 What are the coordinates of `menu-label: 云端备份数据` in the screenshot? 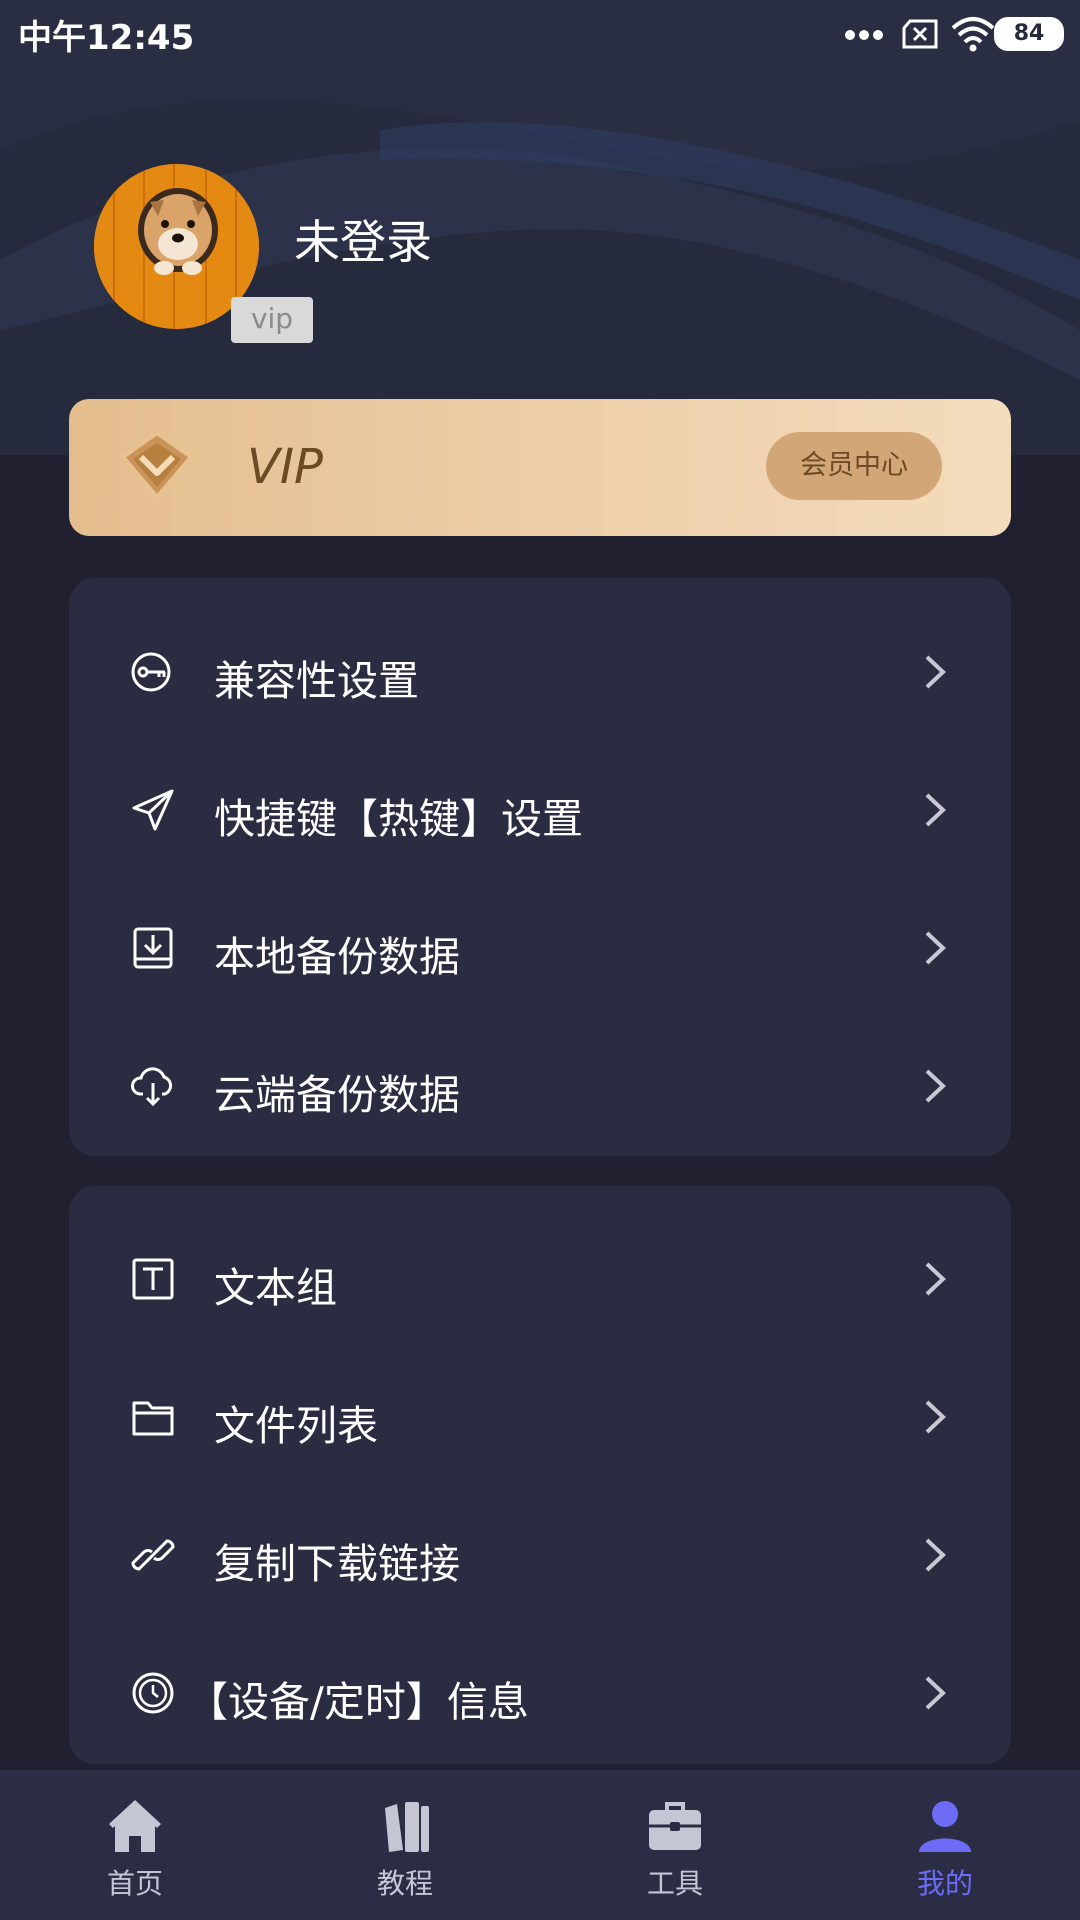 It's located at (337, 1095).